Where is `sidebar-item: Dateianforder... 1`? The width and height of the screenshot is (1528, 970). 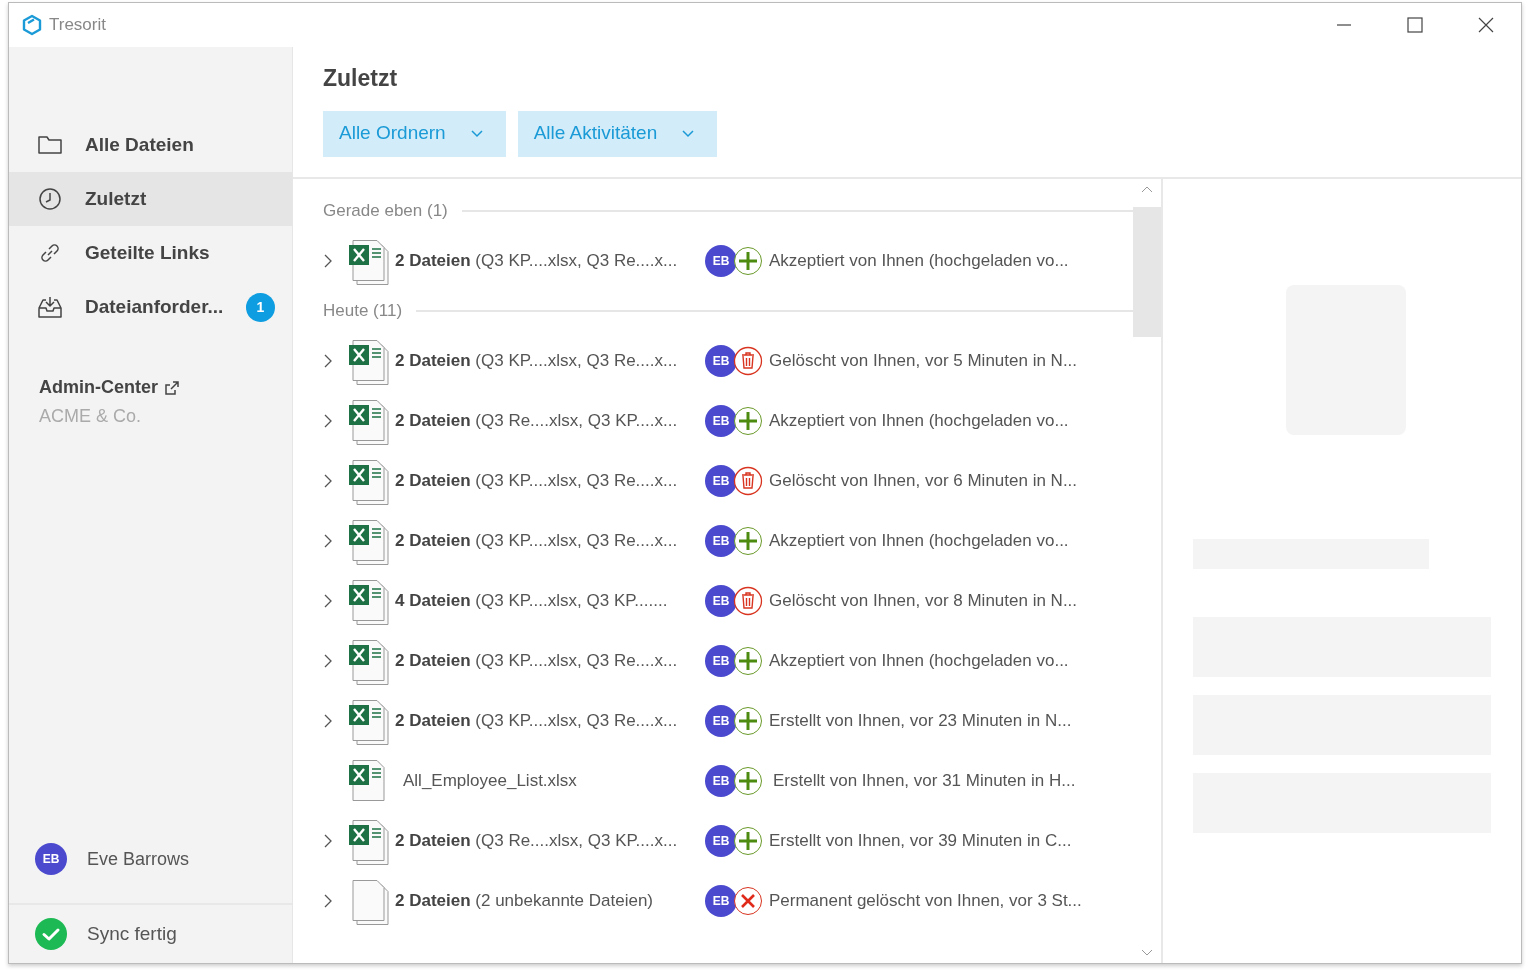 sidebar-item: Dateianforder... 1 is located at coordinates (150, 307).